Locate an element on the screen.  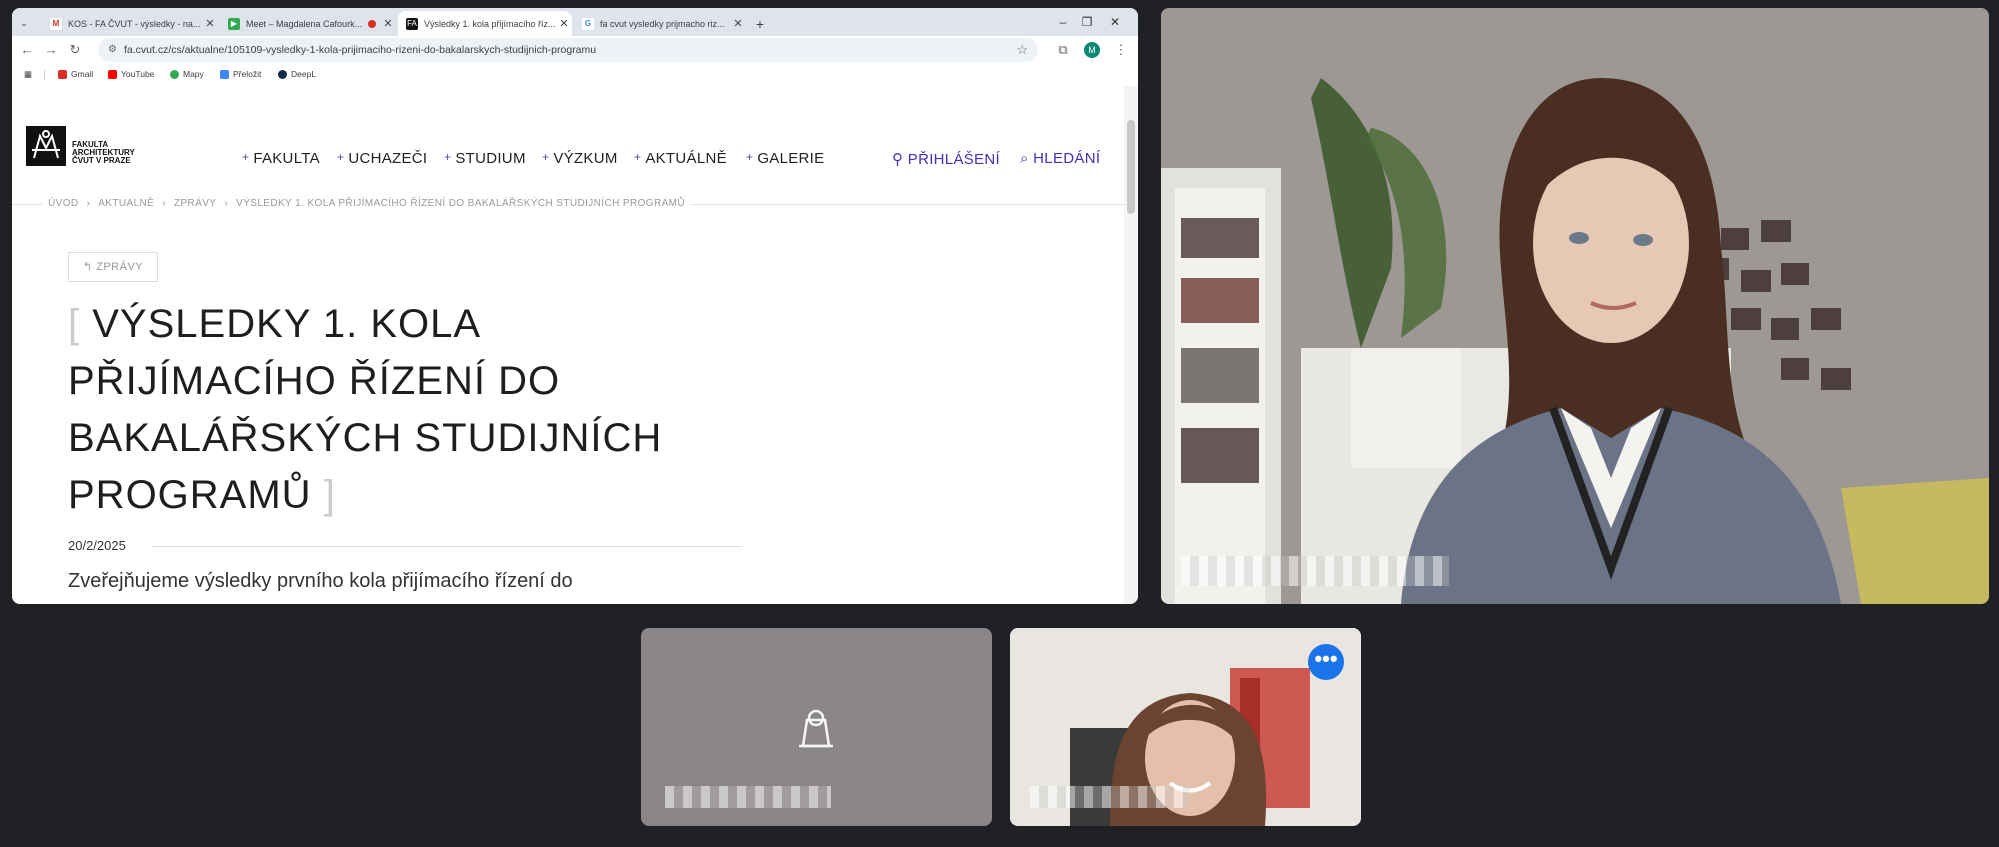
map-pin-icon is located at coordinates (174, 74).